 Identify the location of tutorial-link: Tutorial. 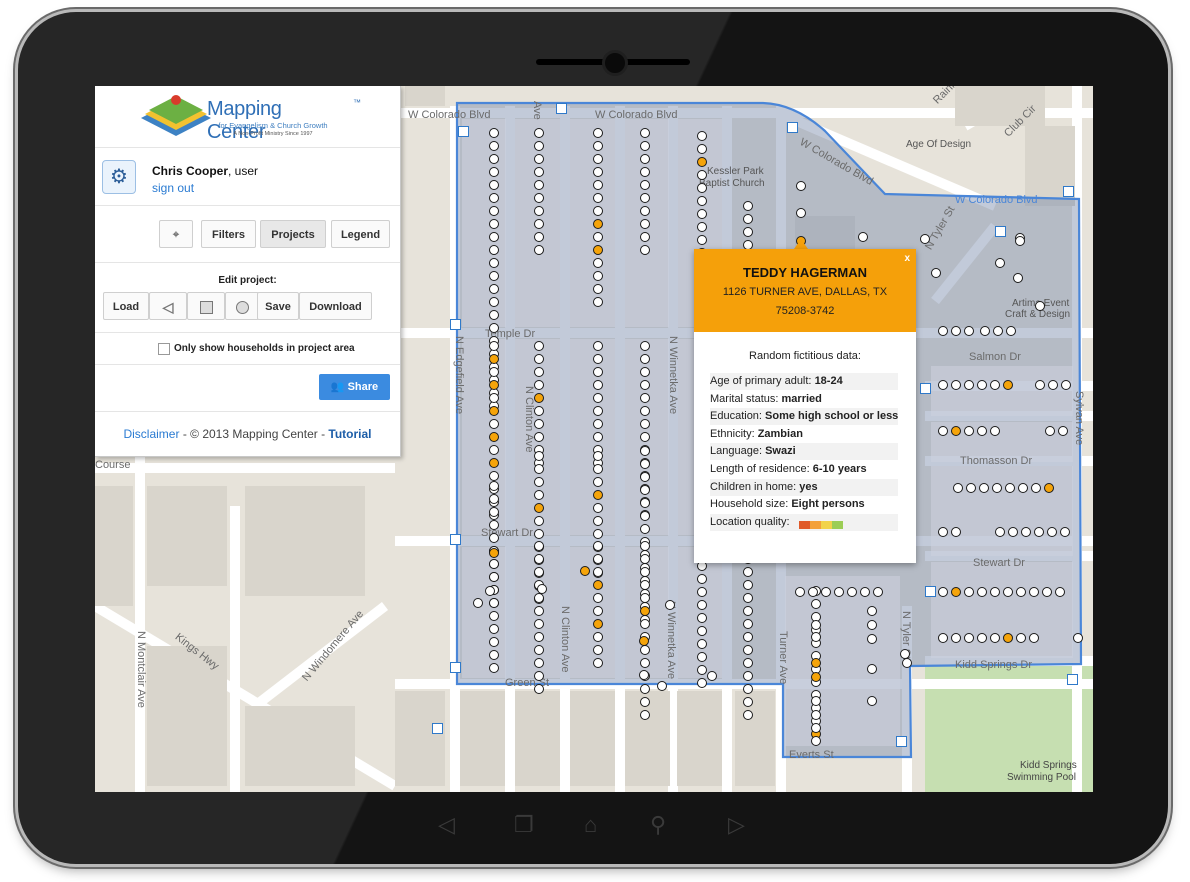
(349, 434).